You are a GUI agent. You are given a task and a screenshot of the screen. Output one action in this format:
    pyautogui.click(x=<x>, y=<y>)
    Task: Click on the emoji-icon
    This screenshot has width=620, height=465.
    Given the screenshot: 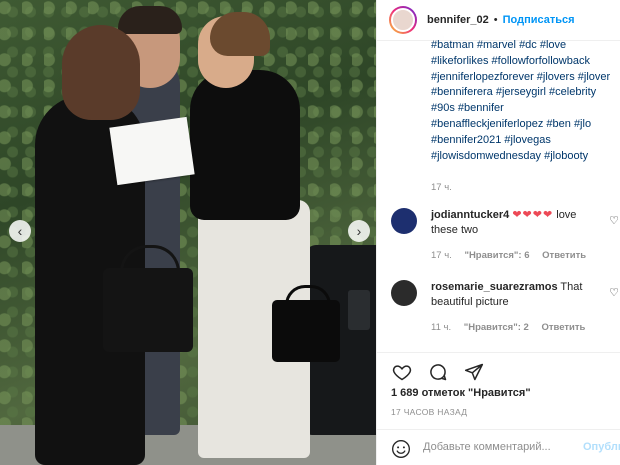 What is the action you would take?
    pyautogui.click(x=401, y=449)
    